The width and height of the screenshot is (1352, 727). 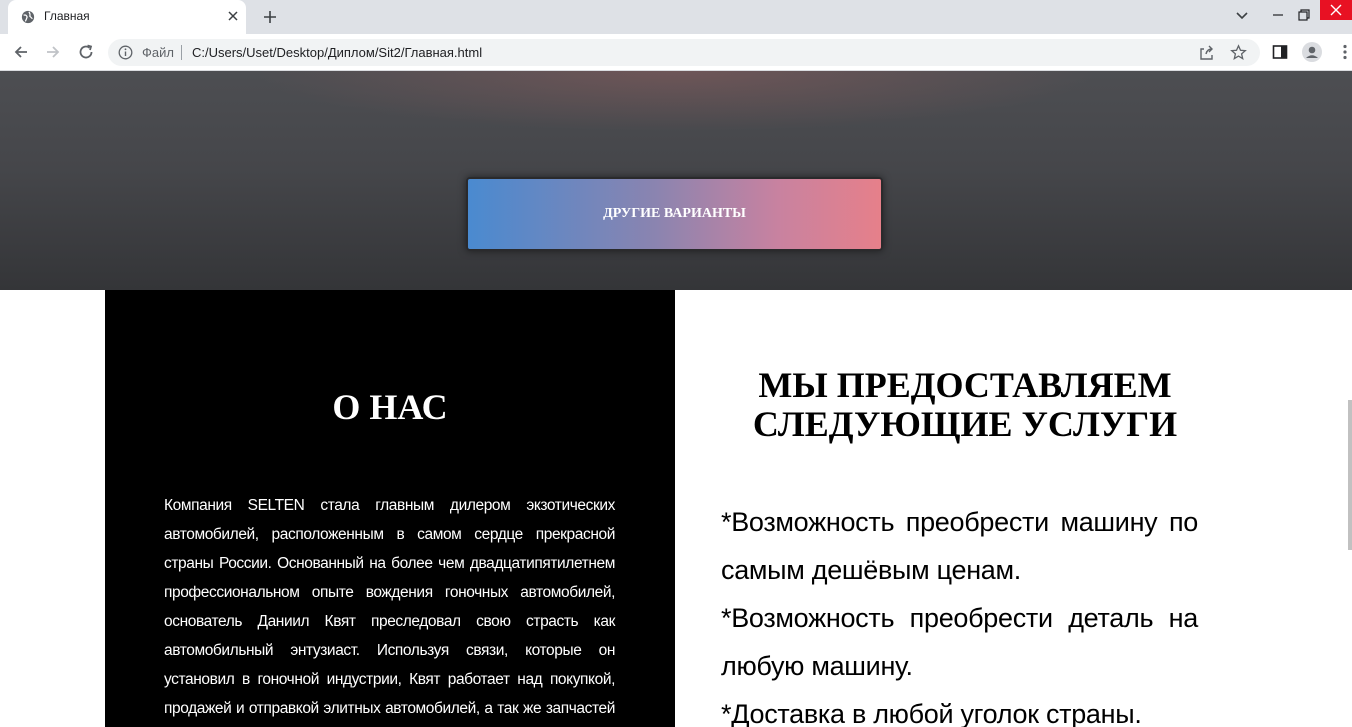 What do you see at coordinates (181, 52) in the screenshot?
I see `omnibox-separator` at bounding box center [181, 52].